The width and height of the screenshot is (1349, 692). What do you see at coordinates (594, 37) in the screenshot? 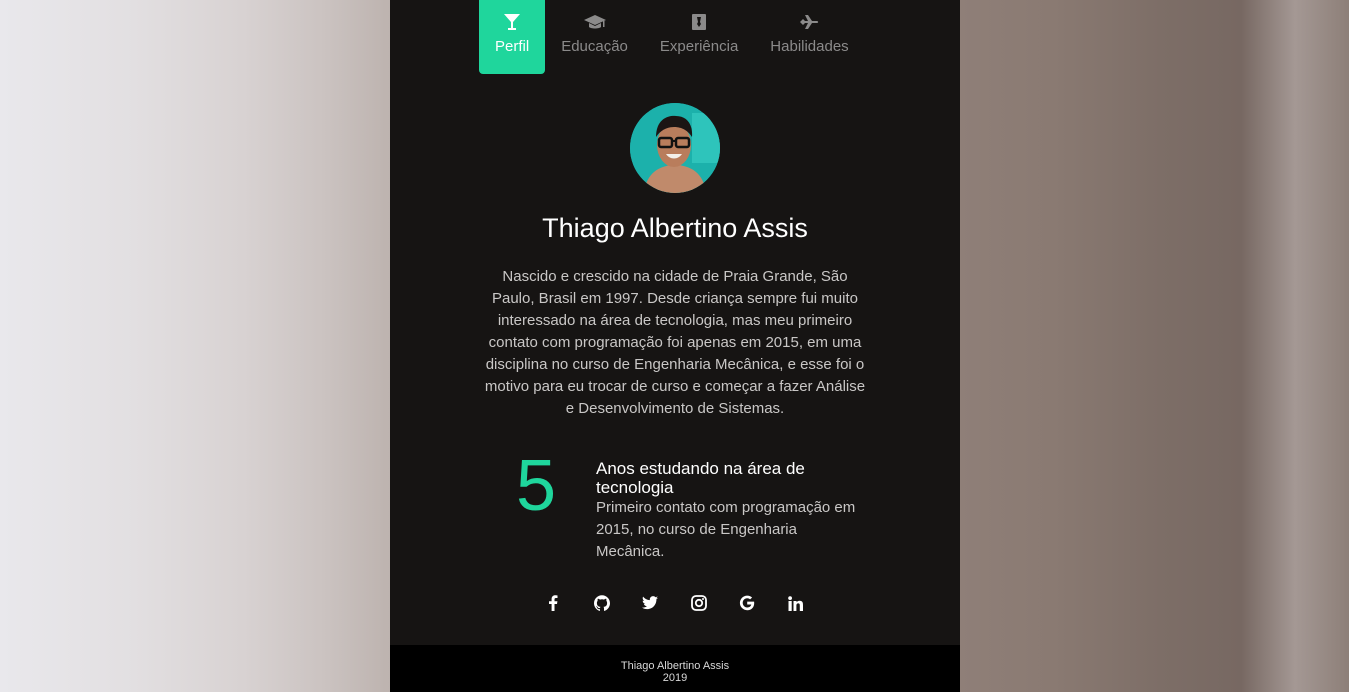
I see `tab-educacao: Educação` at bounding box center [594, 37].